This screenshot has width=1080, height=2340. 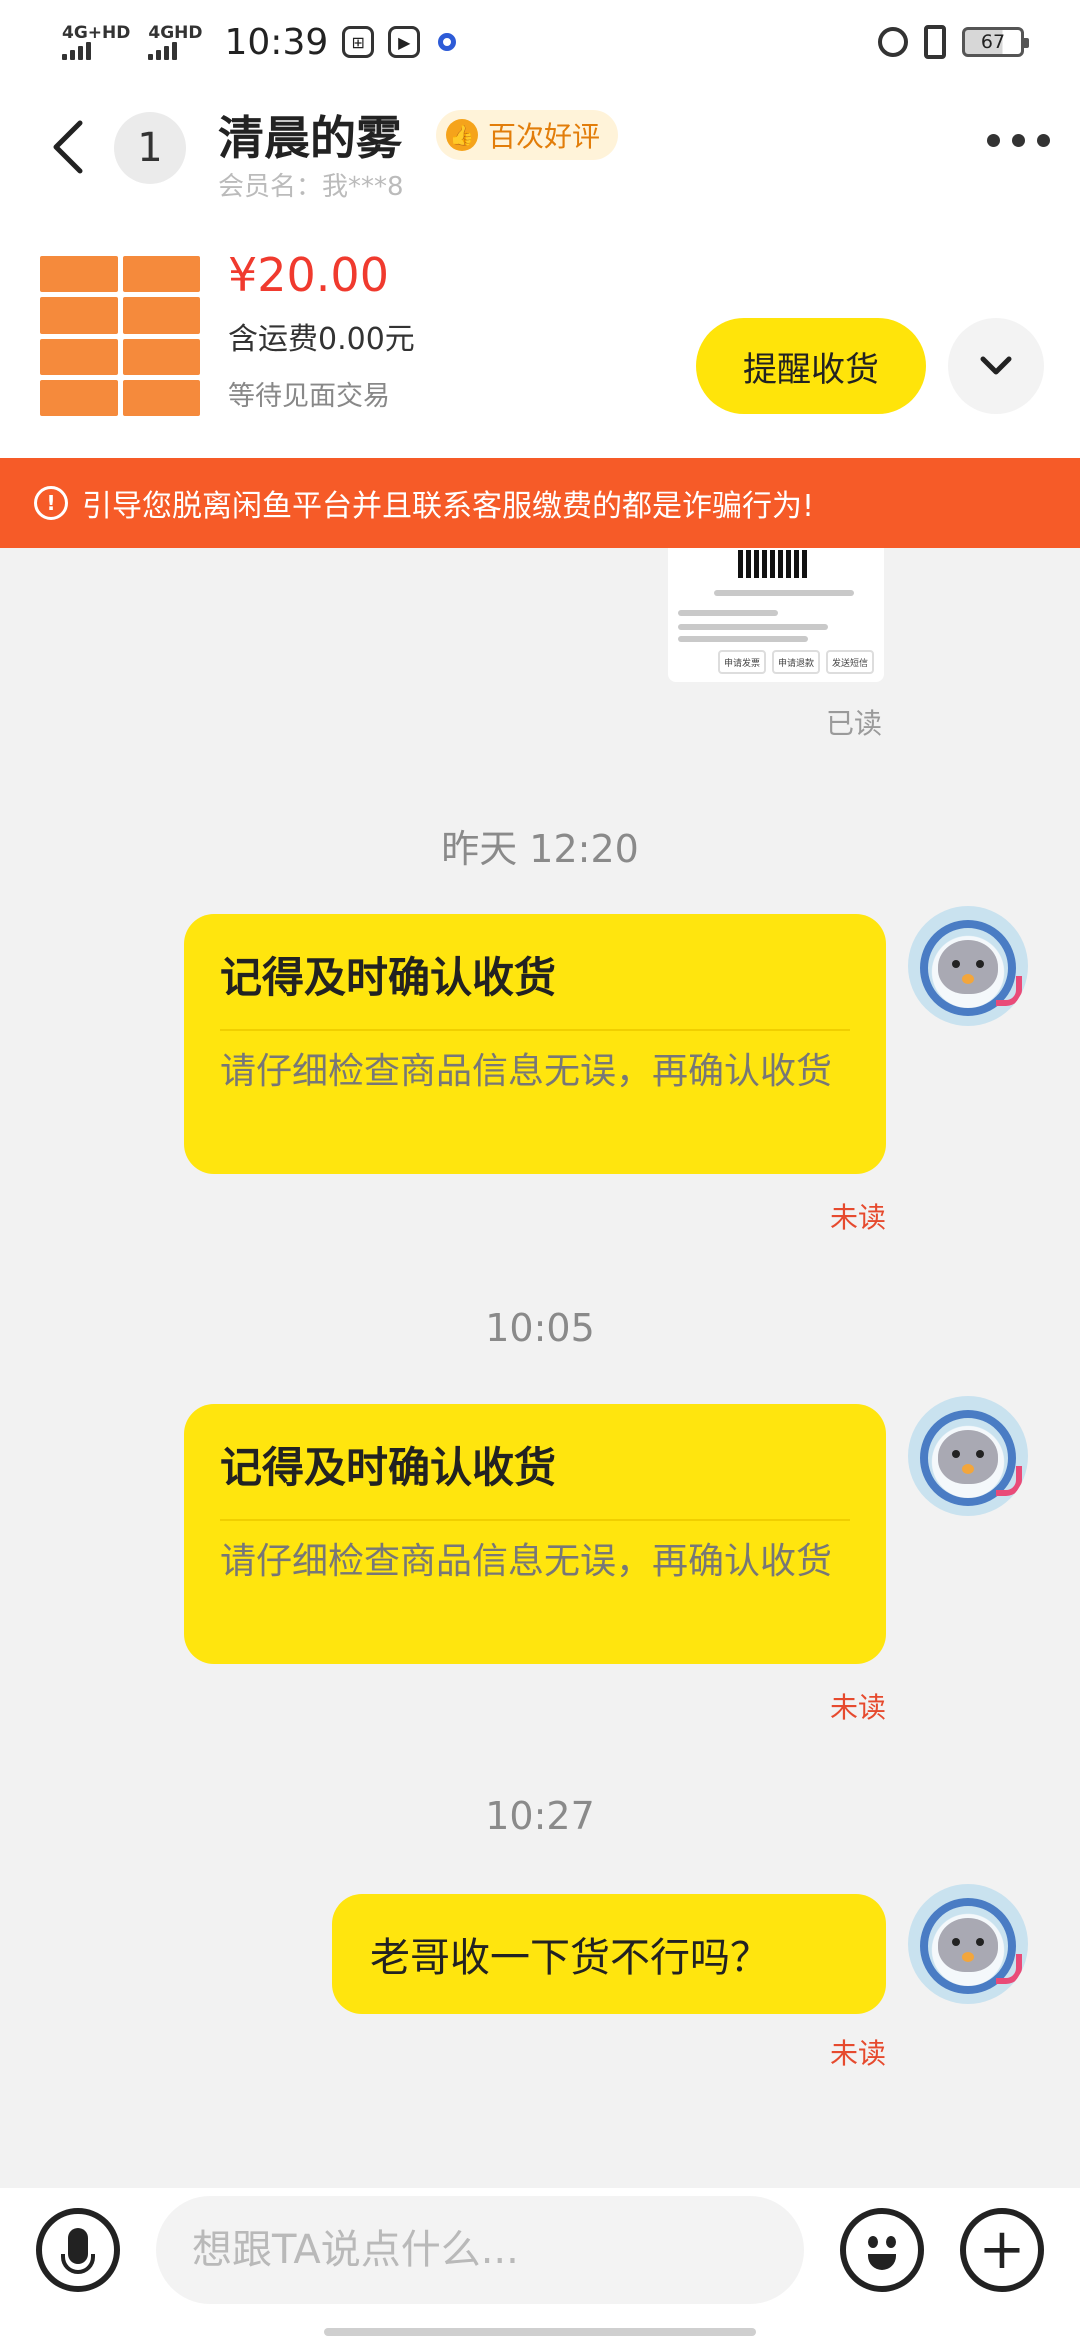 I want to click on input-bar: +, so click(x=540, y=2264).